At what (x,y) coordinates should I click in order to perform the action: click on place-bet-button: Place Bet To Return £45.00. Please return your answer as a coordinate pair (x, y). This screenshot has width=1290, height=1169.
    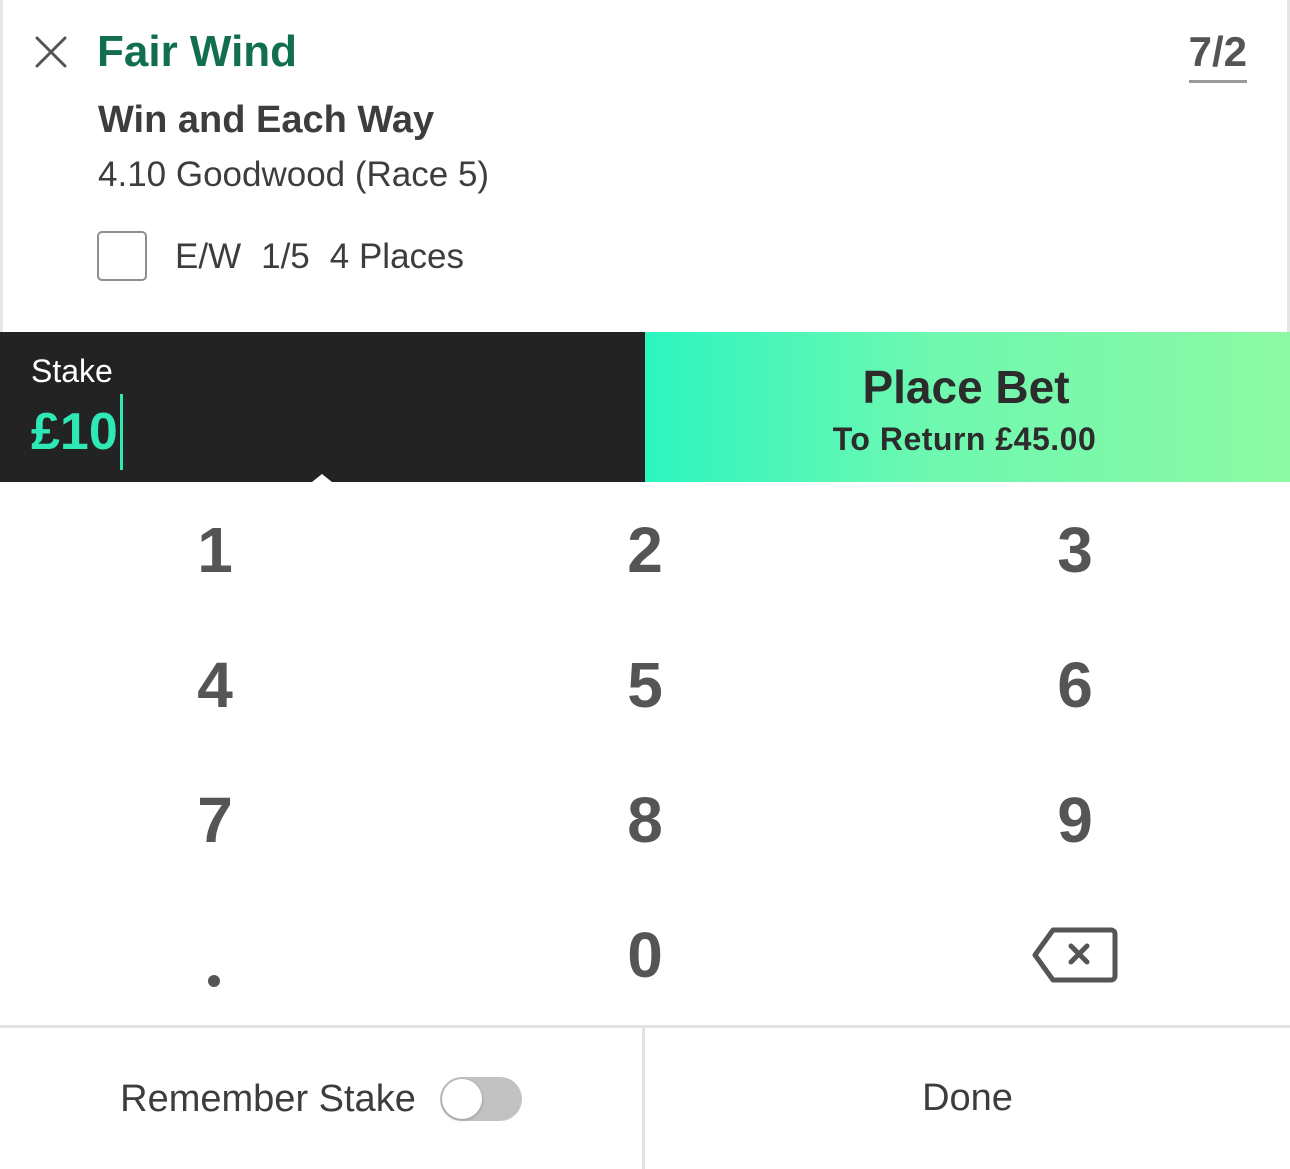
    Looking at the image, I should click on (967, 407).